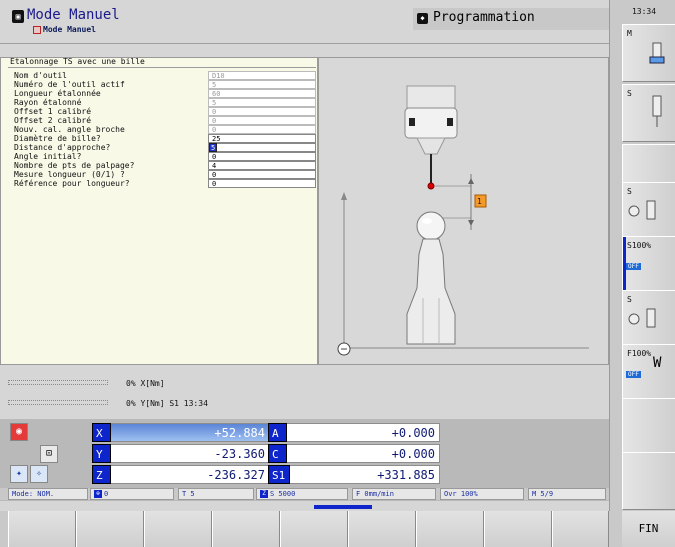 The image size is (675, 547). I want to click on param-input: 25, so click(262, 138).